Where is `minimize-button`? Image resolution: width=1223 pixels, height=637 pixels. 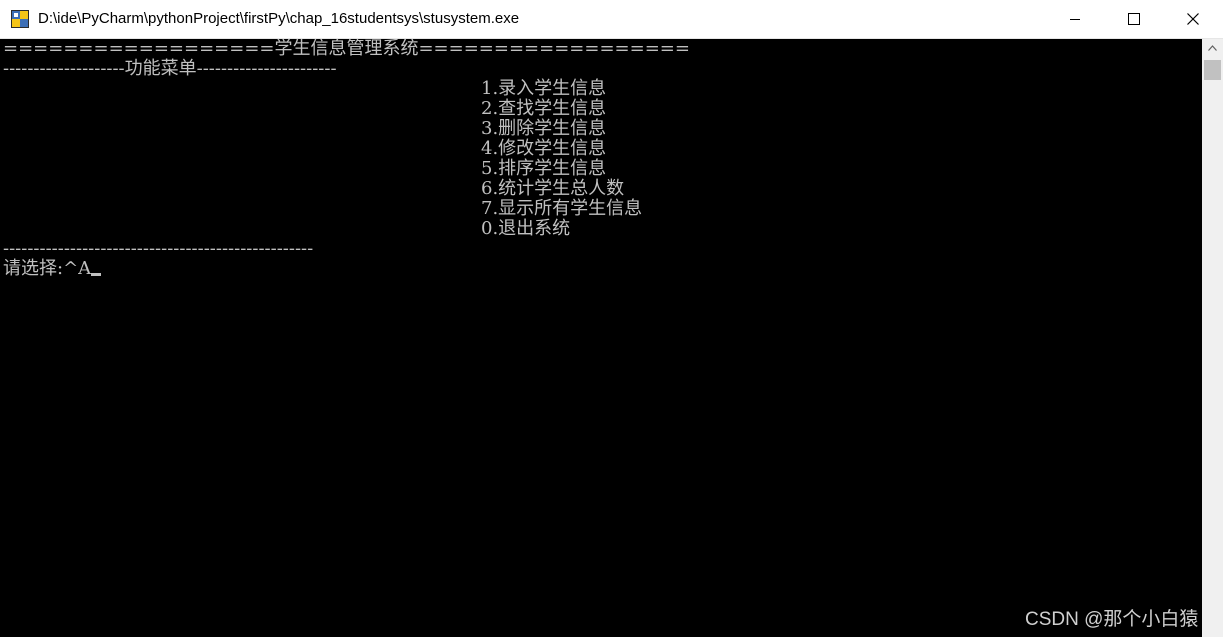
minimize-button is located at coordinates (1075, 19).